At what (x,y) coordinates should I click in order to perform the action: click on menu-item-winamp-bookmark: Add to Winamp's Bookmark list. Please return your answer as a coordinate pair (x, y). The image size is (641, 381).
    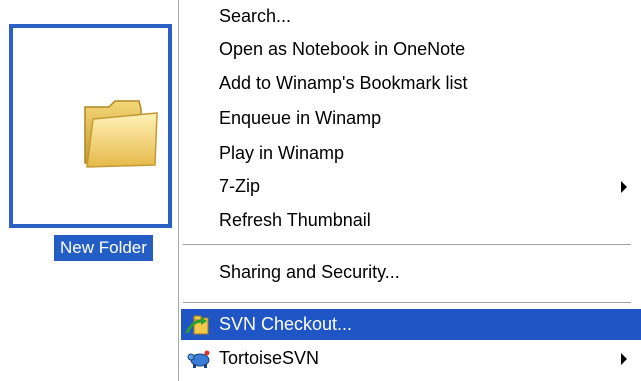
    Looking at the image, I should click on (411, 83).